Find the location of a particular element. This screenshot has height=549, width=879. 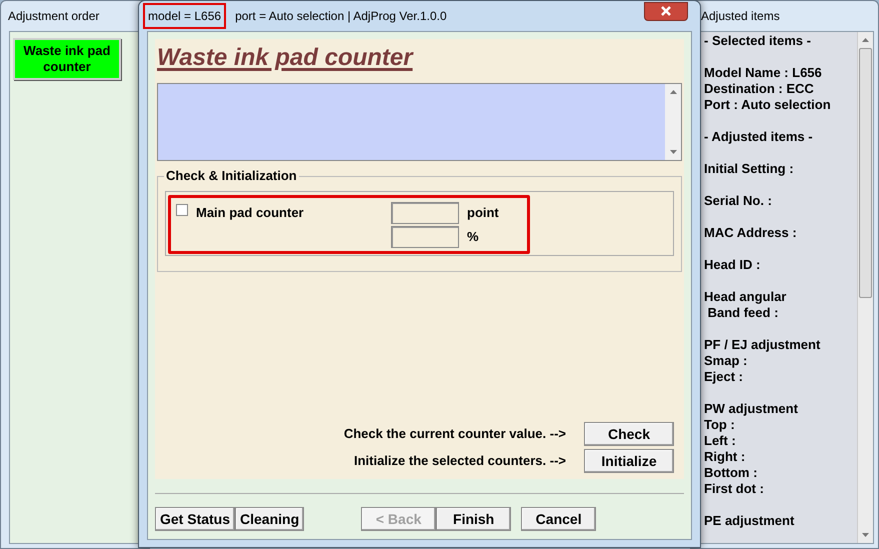

adjusted-item-text: Head ID : is located at coordinates (733, 265).